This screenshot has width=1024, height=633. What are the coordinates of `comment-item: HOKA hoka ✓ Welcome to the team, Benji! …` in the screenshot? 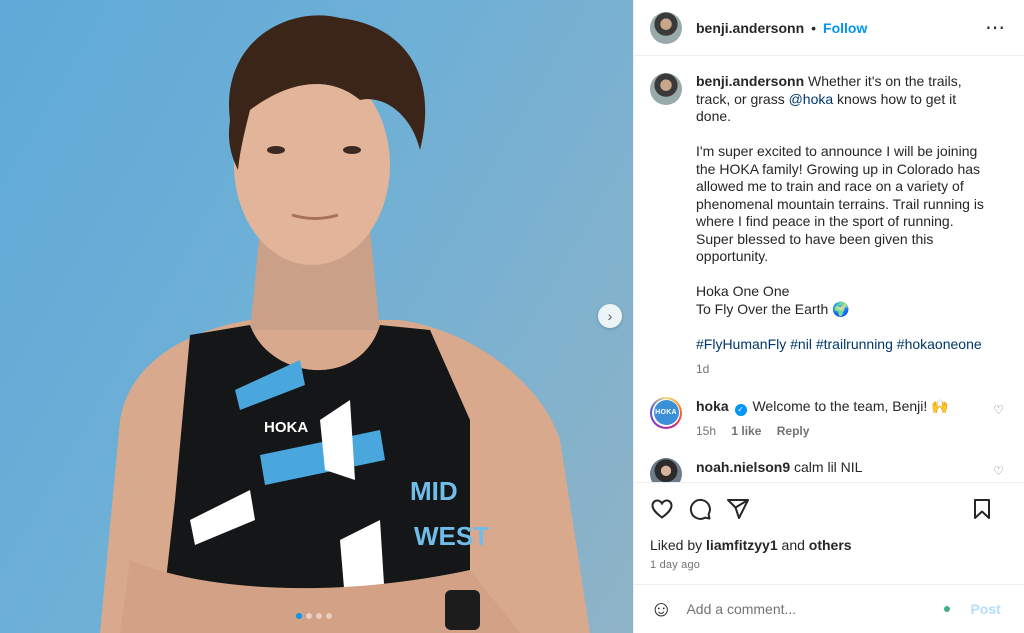 It's located at (829, 418).